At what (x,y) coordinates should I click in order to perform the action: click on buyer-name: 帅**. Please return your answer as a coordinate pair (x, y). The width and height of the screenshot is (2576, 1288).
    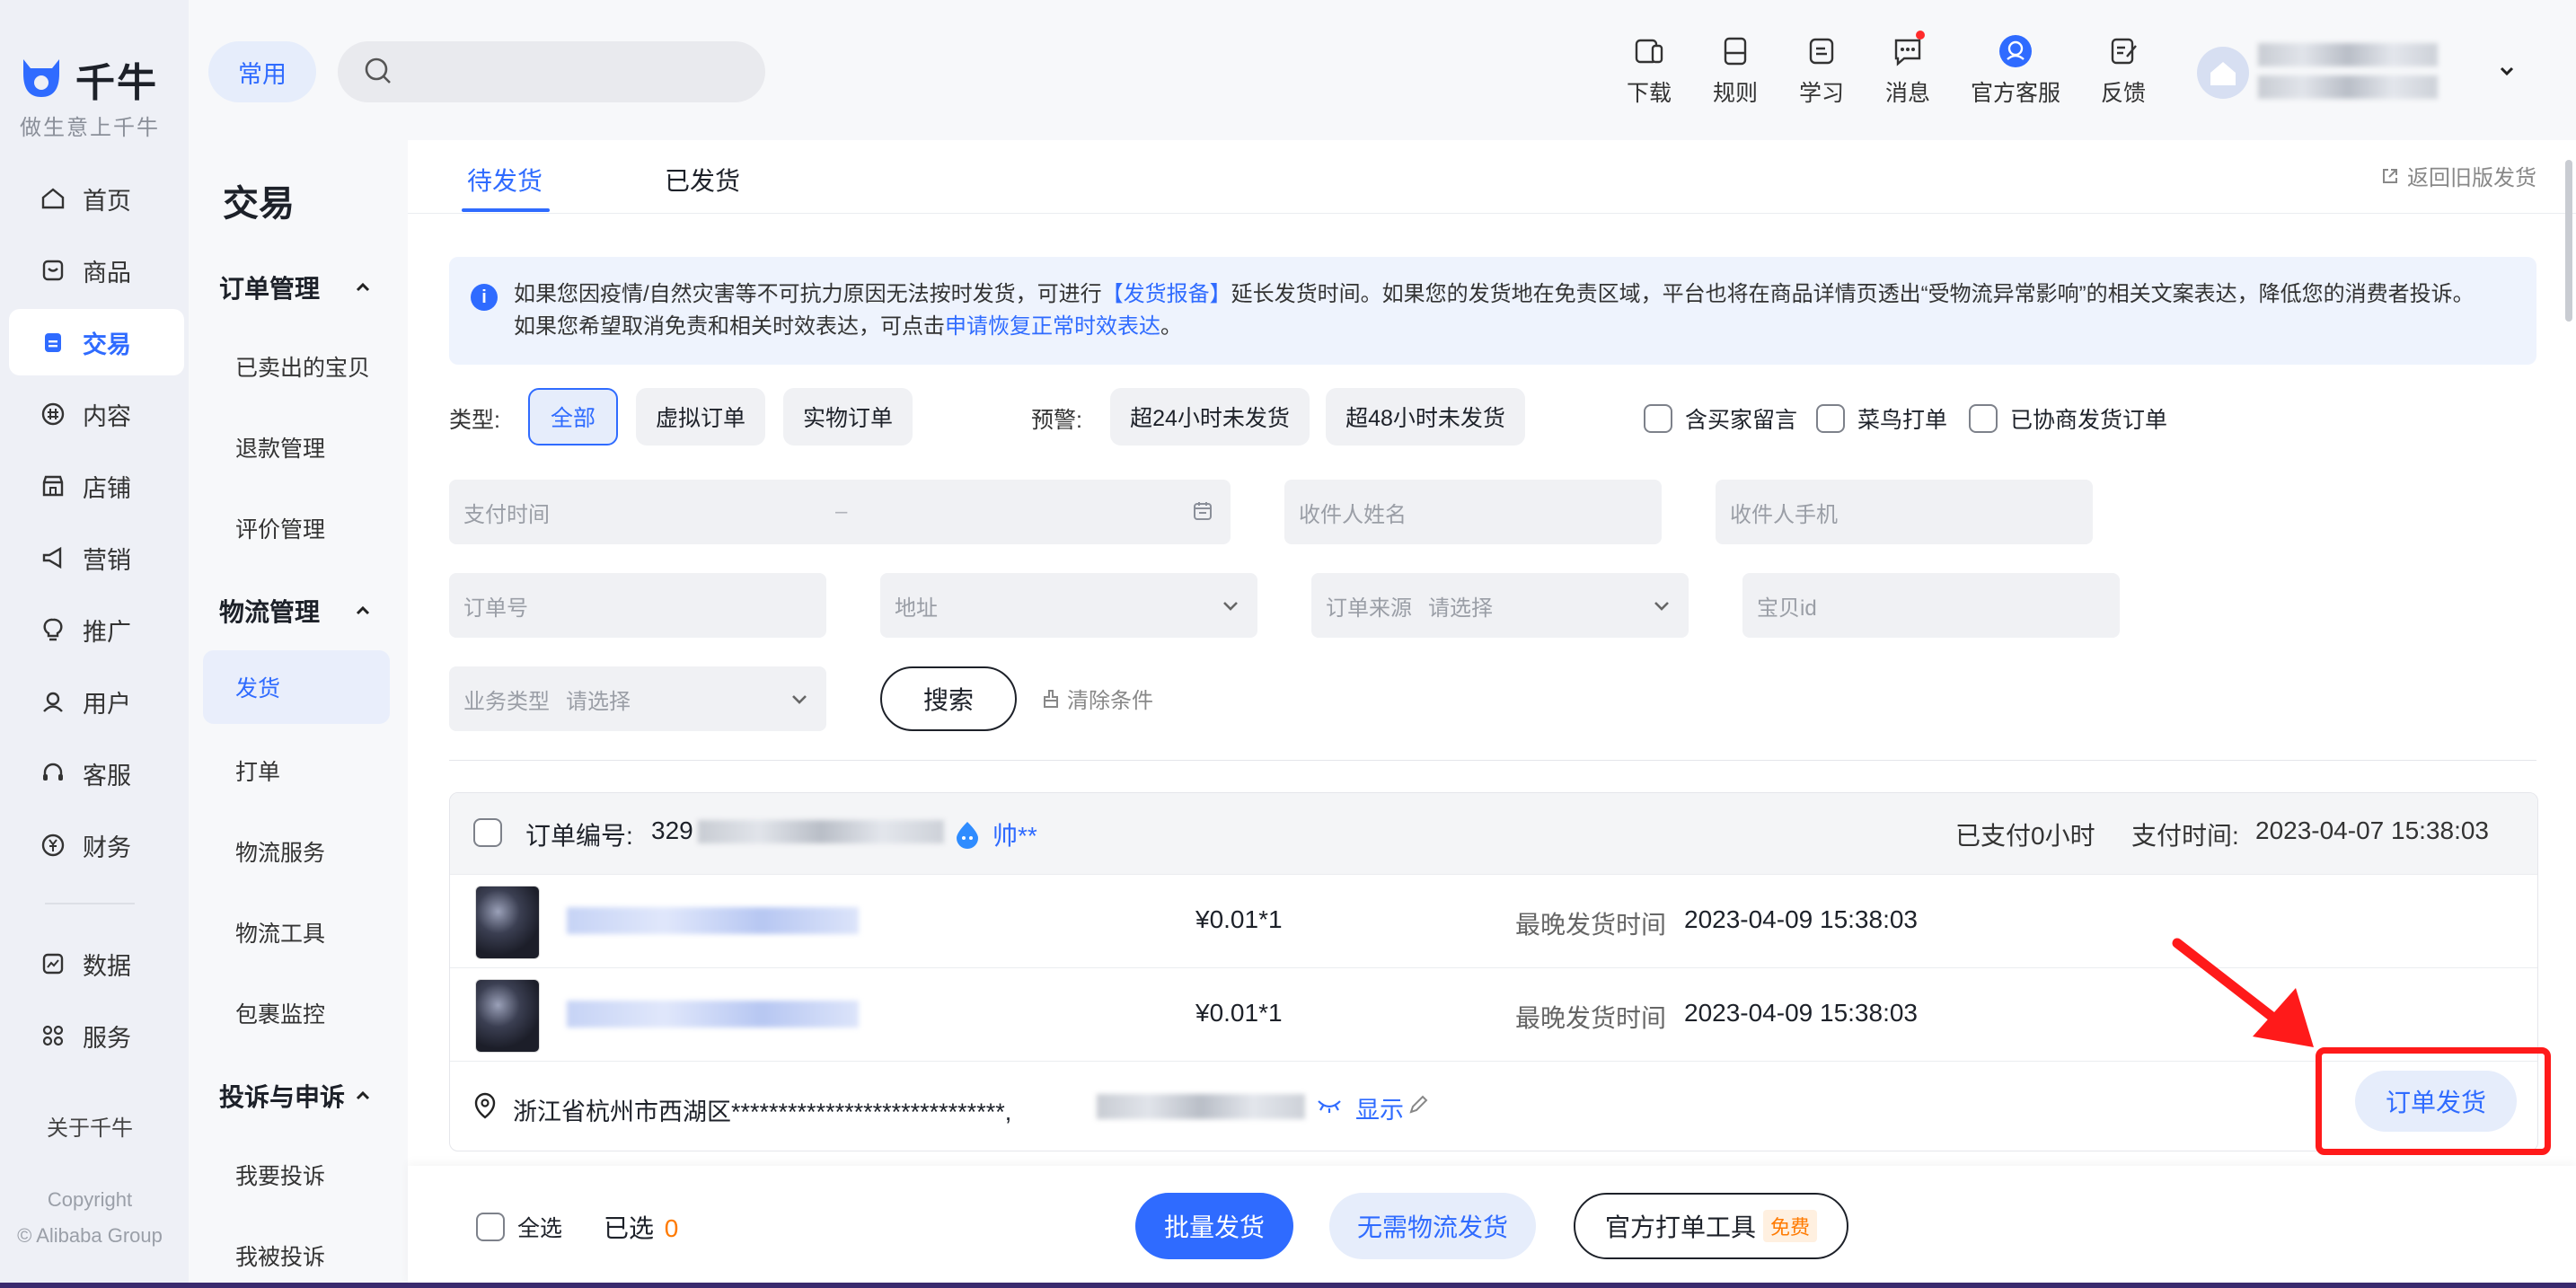
    Looking at the image, I should click on (1014, 834).